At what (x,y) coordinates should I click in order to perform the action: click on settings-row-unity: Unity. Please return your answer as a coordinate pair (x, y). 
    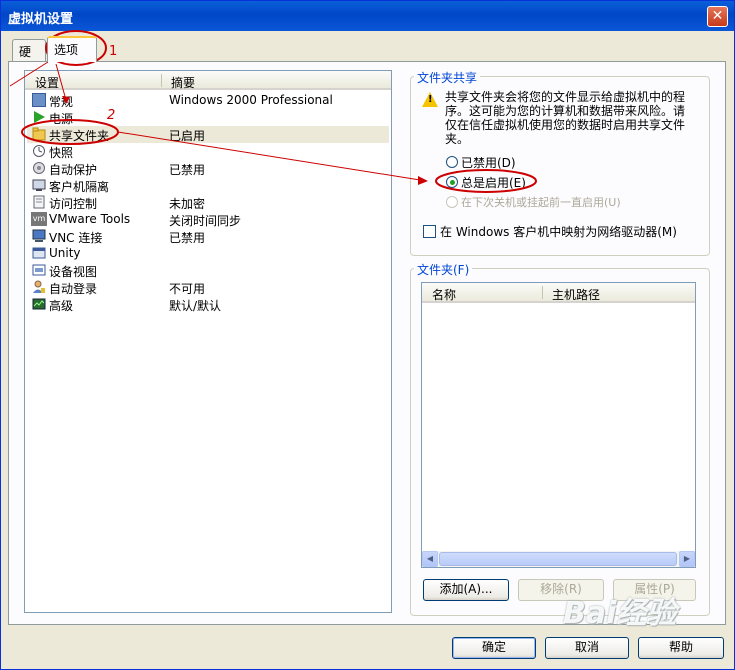
    Looking at the image, I should click on (208, 253).